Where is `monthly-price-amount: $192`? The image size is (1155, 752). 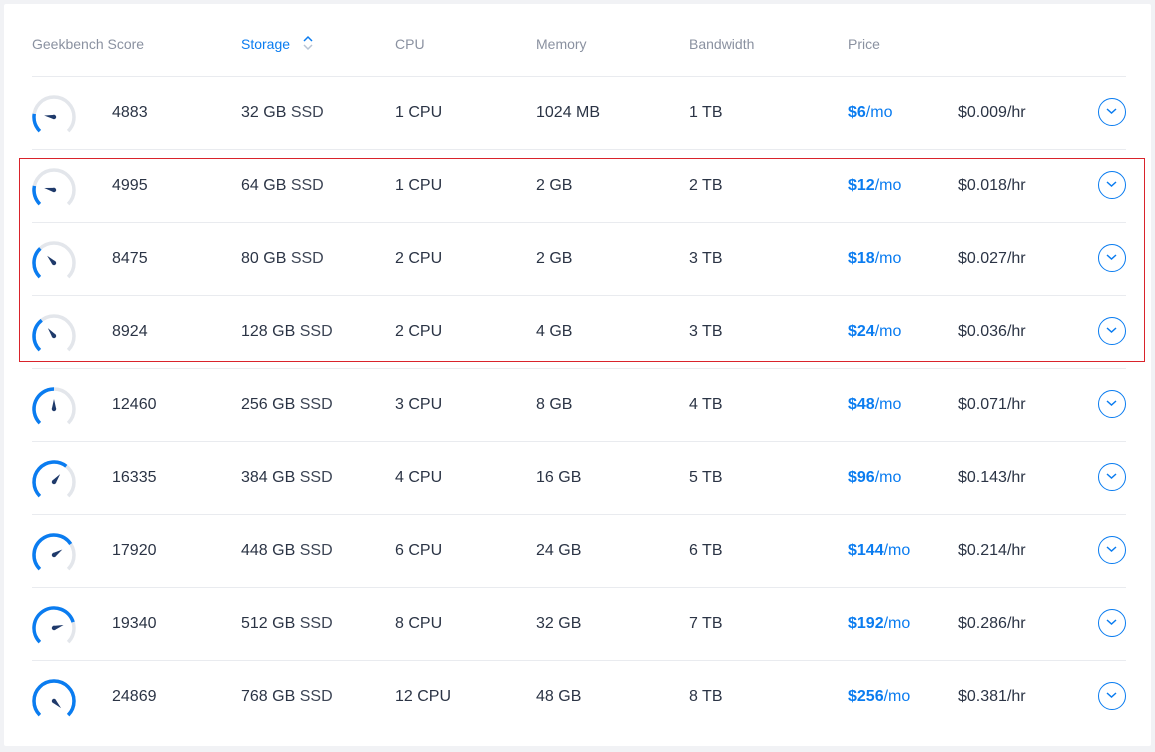 monthly-price-amount: $192 is located at coordinates (866, 623).